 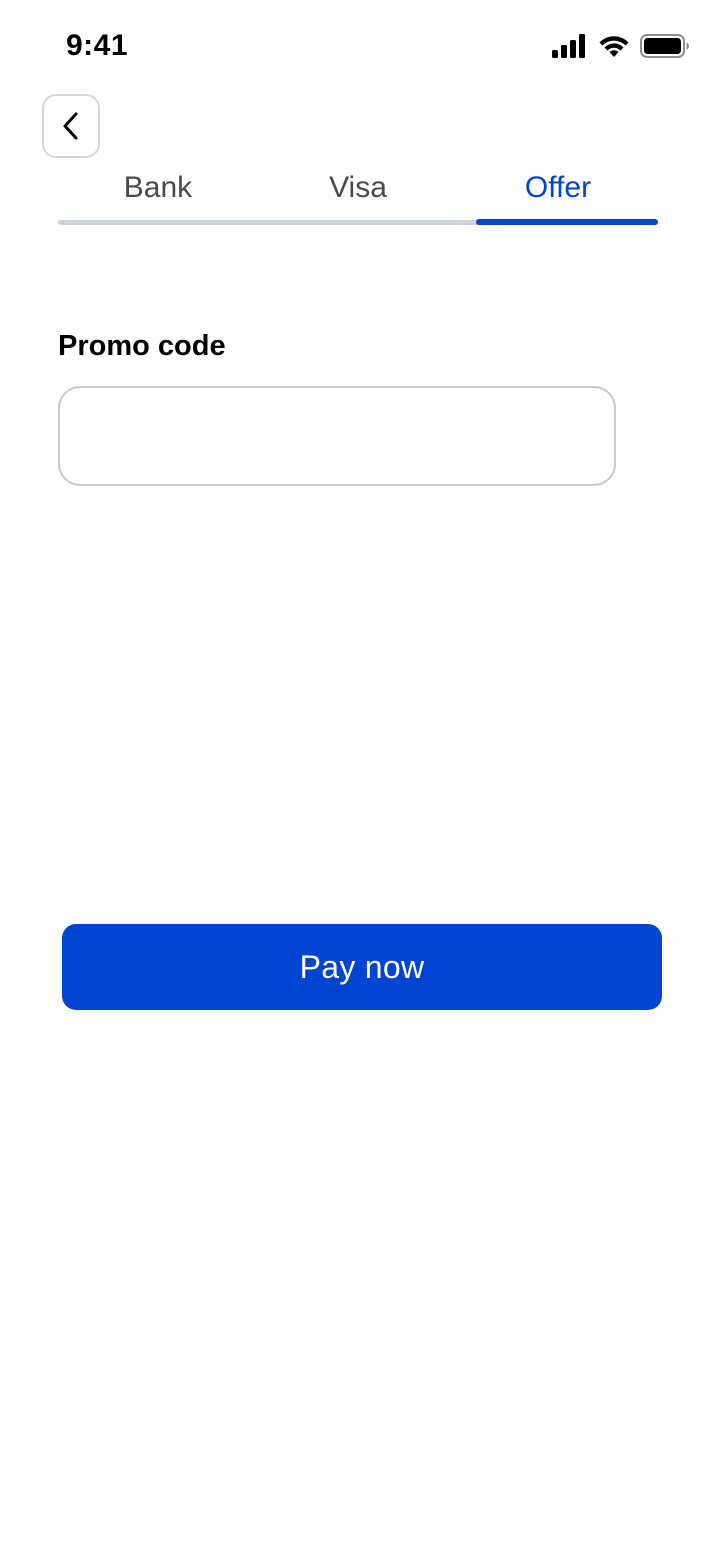 I want to click on tab-offer: Offer, so click(x=558, y=188).